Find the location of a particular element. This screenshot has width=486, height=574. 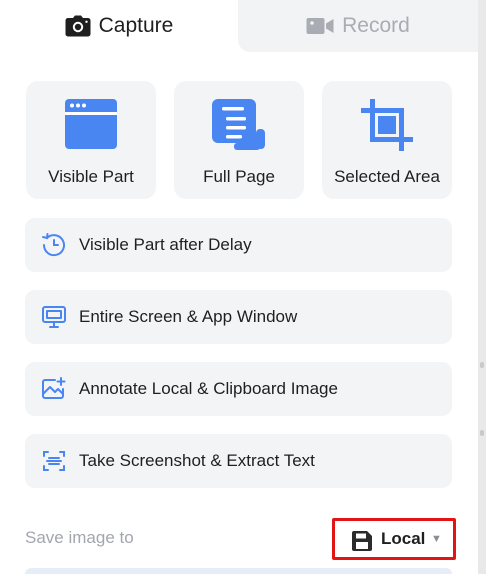

save-destination-select: Local ▼ is located at coordinates (394, 539).